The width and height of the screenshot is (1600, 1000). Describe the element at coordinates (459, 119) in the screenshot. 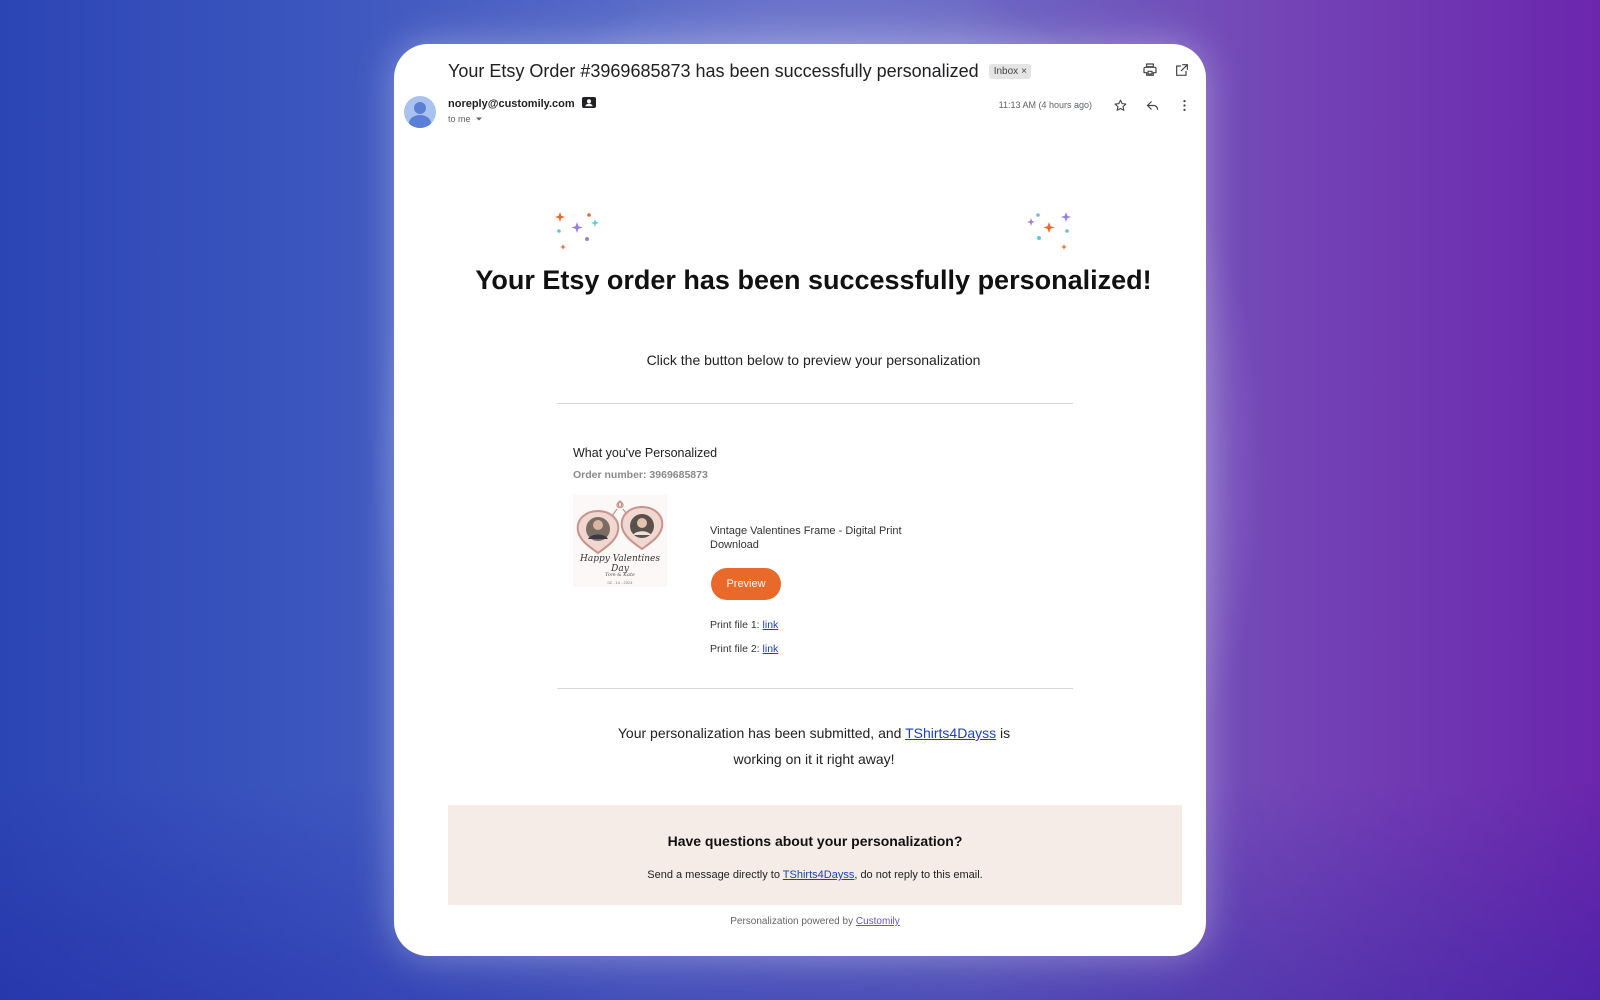

I see `recipient-text: to me` at that location.